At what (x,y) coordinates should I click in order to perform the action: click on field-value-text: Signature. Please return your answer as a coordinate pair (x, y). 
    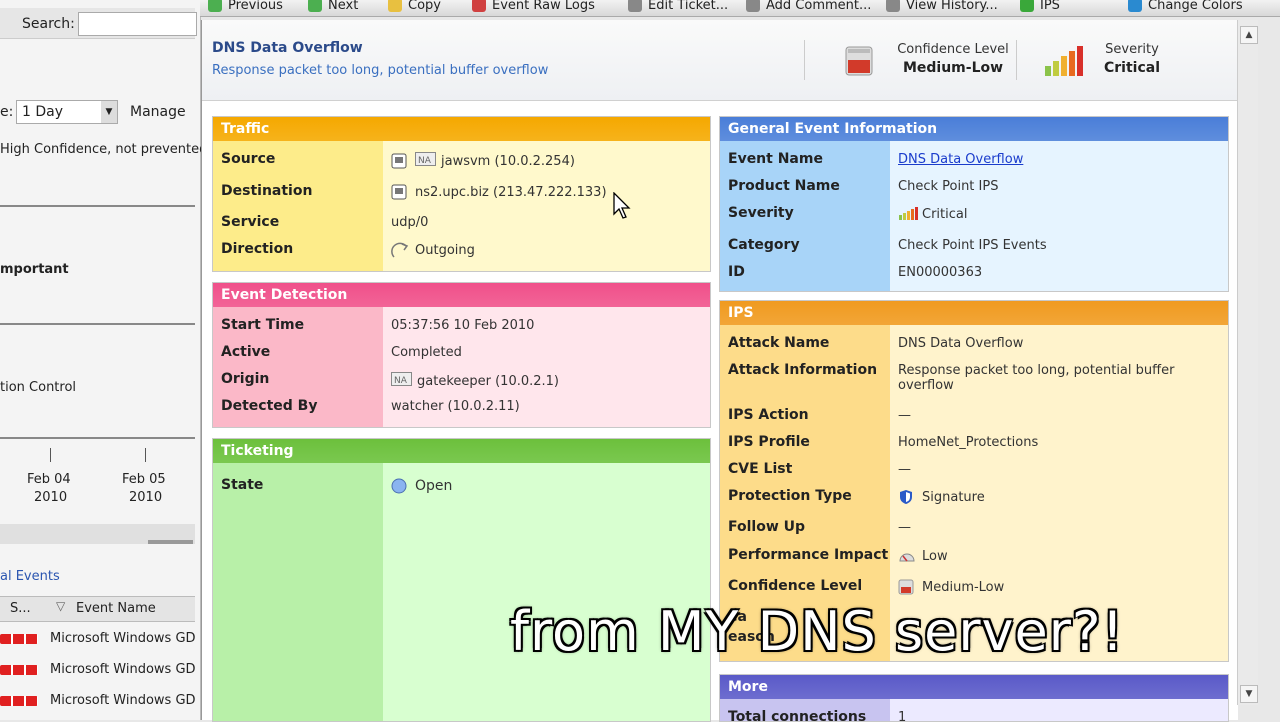
    Looking at the image, I should click on (953, 497).